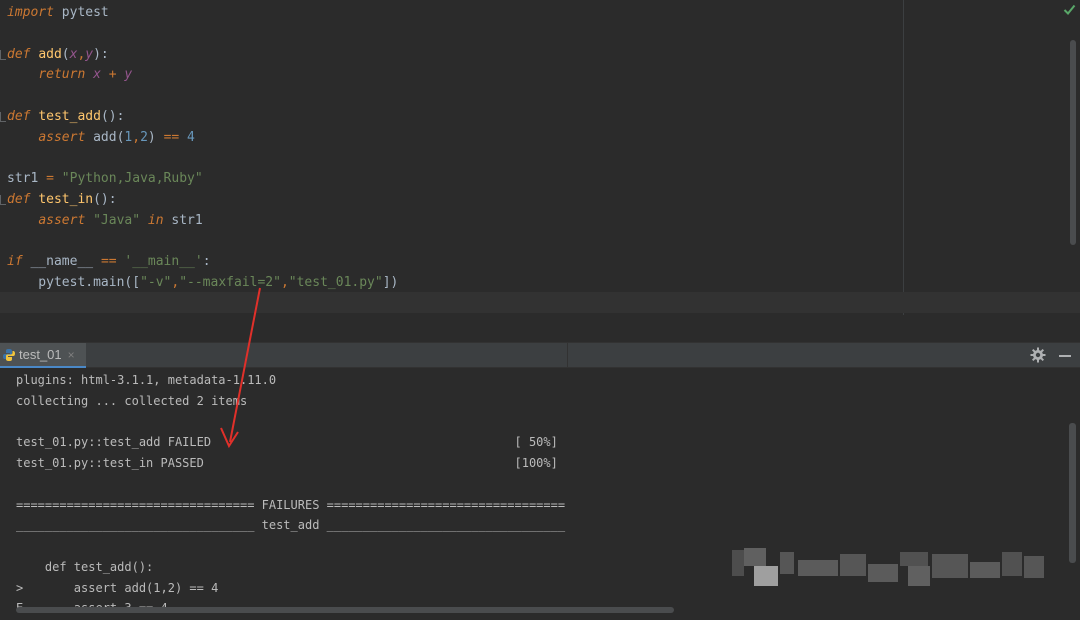 This screenshot has height=620, width=1080. What do you see at coordinates (65, 54) in the screenshot?
I see `code-token: (` at bounding box center [65, 54].